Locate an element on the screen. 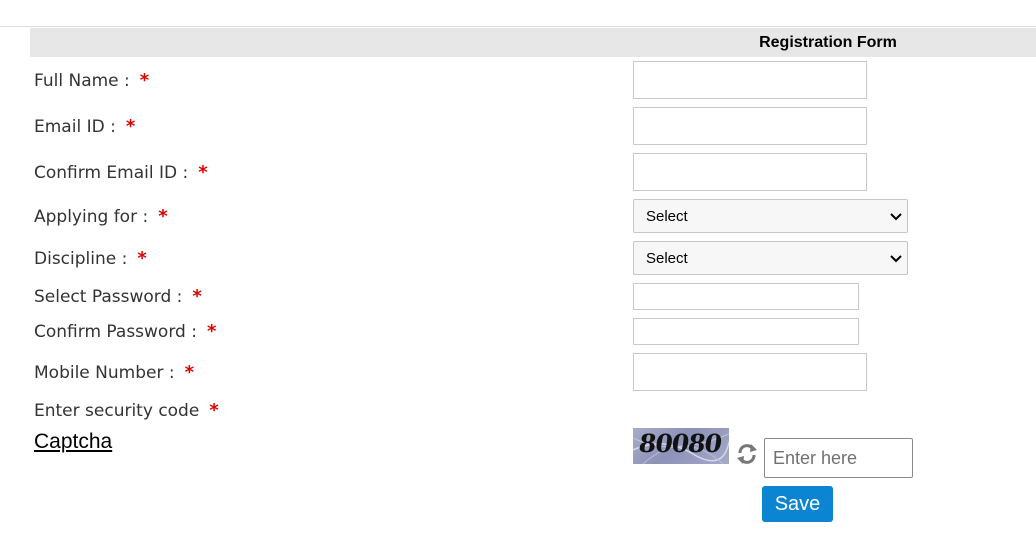  form-header: Registration Form is located at coordinates (533, 42).